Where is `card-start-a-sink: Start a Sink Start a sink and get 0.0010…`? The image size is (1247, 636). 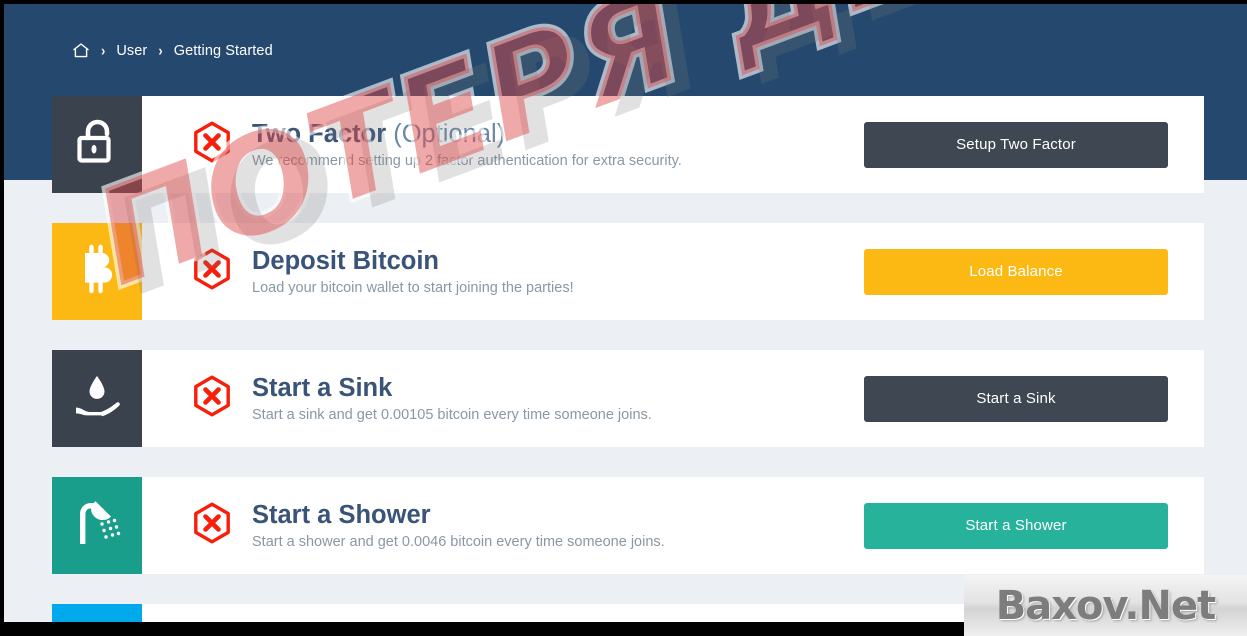 card-start-a-sink: Start a Sink Start a sink and get 0.0010… is located at coordinates (628, 398).